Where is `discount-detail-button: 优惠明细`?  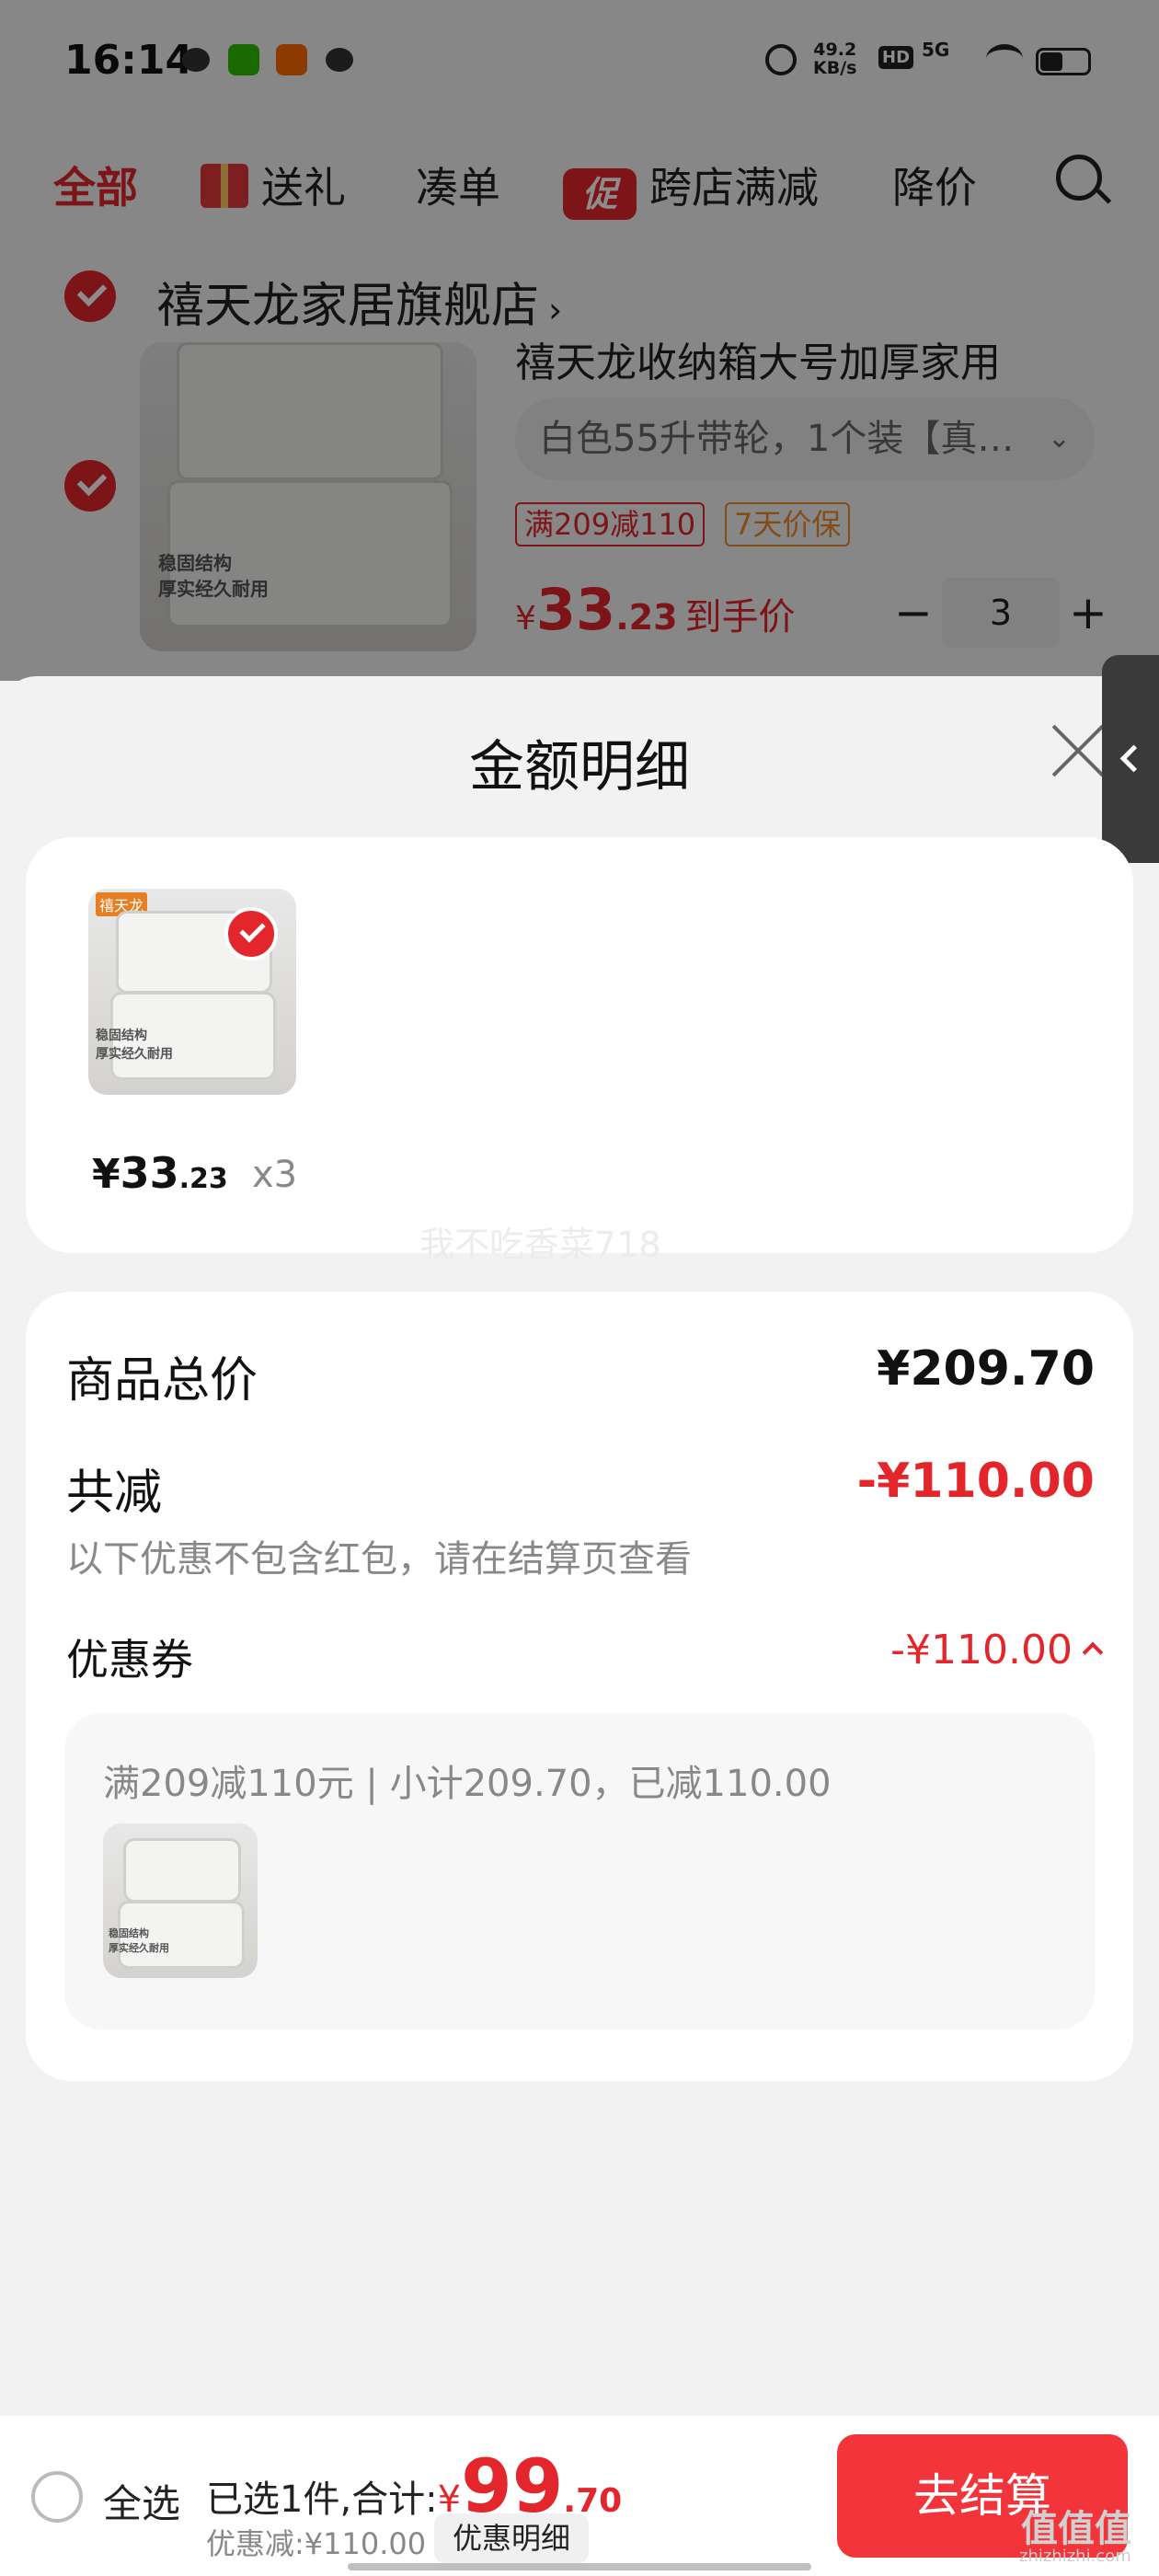 discount-detail-button: 优惠明细 is located at coordinates (512, 2538).